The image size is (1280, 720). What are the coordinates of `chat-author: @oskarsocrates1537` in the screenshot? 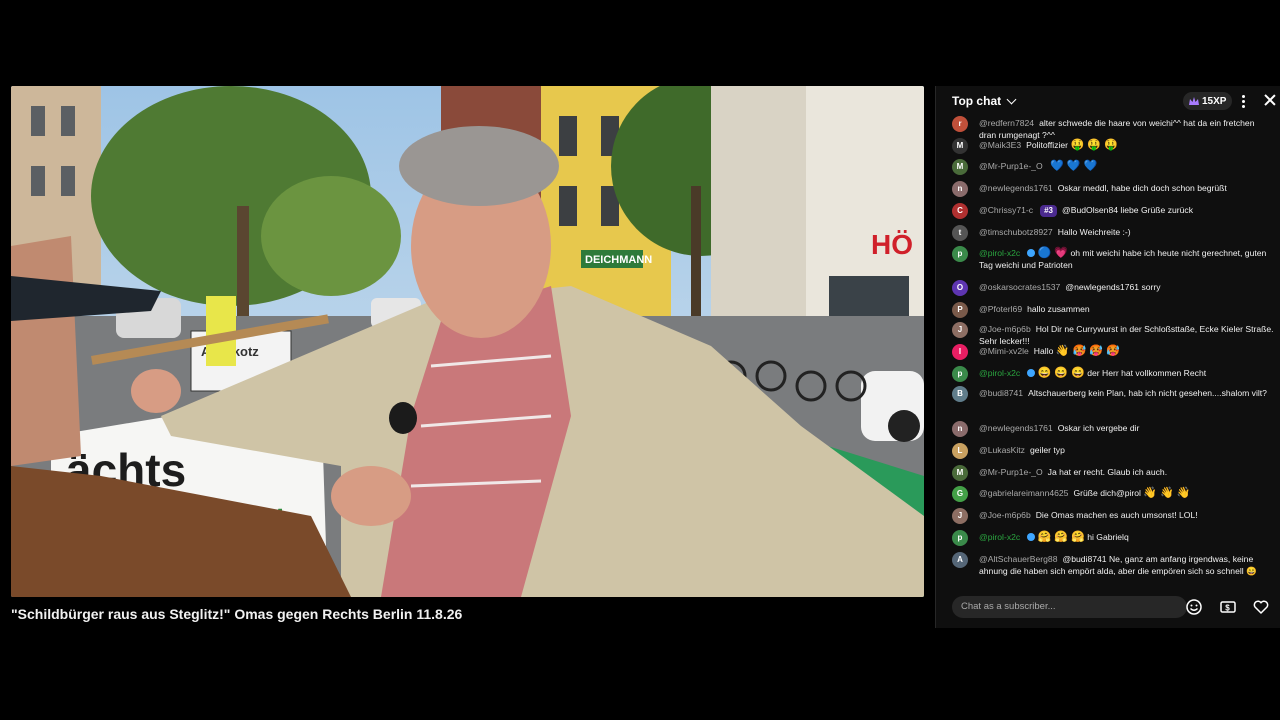 It's located at (1019, 287).